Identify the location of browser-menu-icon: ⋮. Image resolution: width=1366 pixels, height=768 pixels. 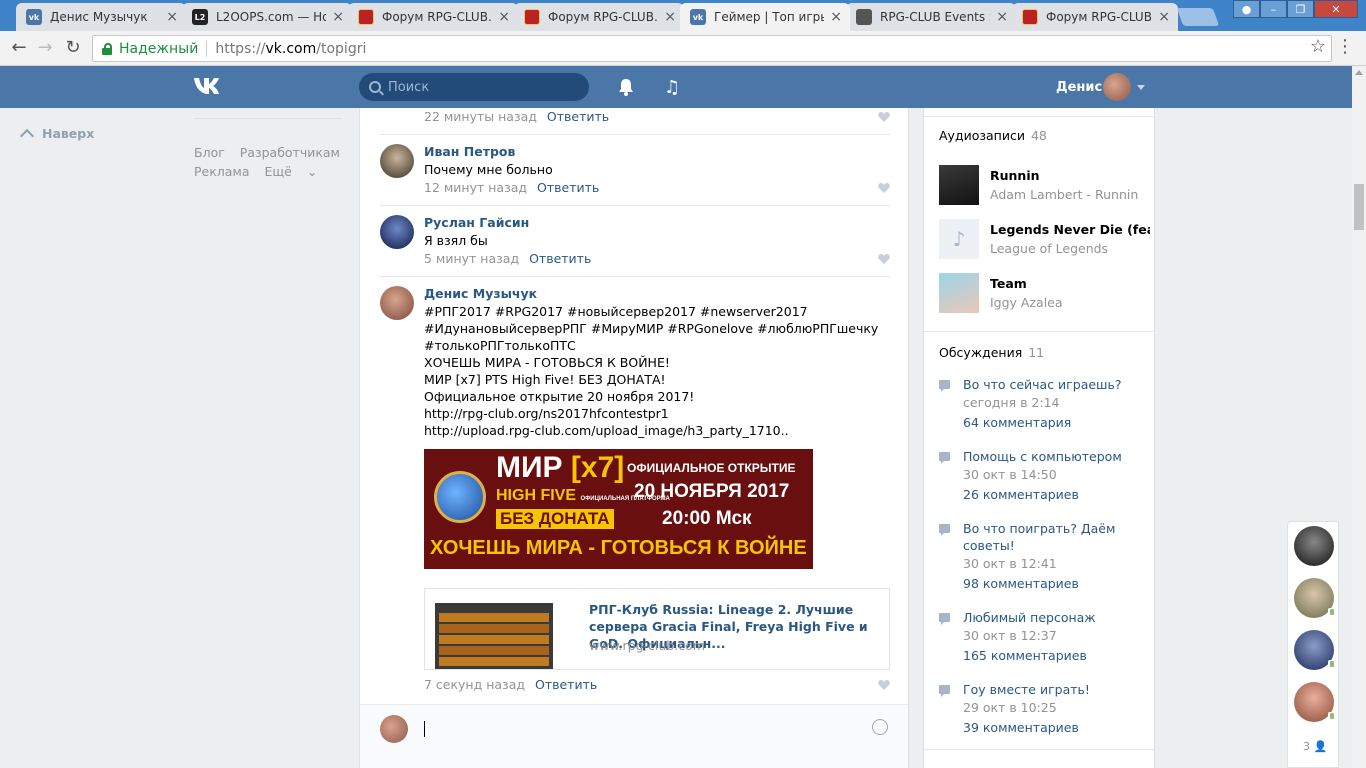
(1345, 47).